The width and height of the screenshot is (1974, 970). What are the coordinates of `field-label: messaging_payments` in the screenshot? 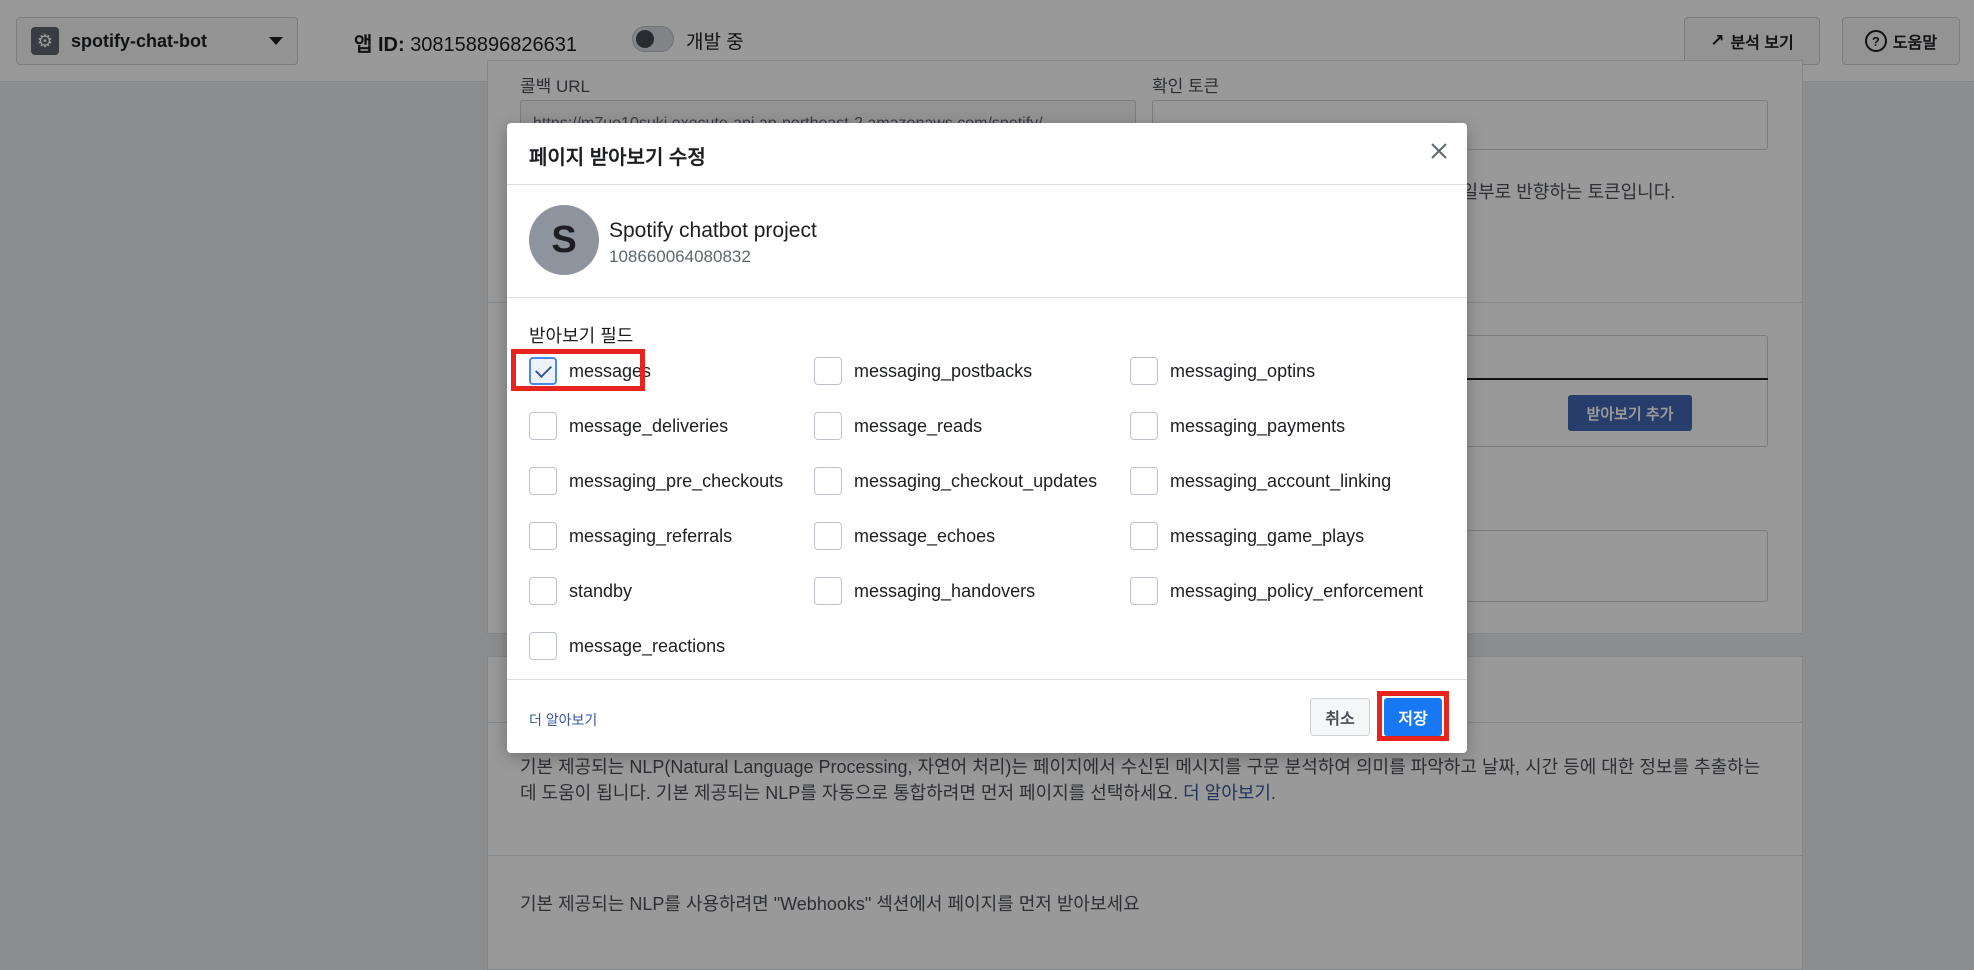 It's located at (1258, 425).